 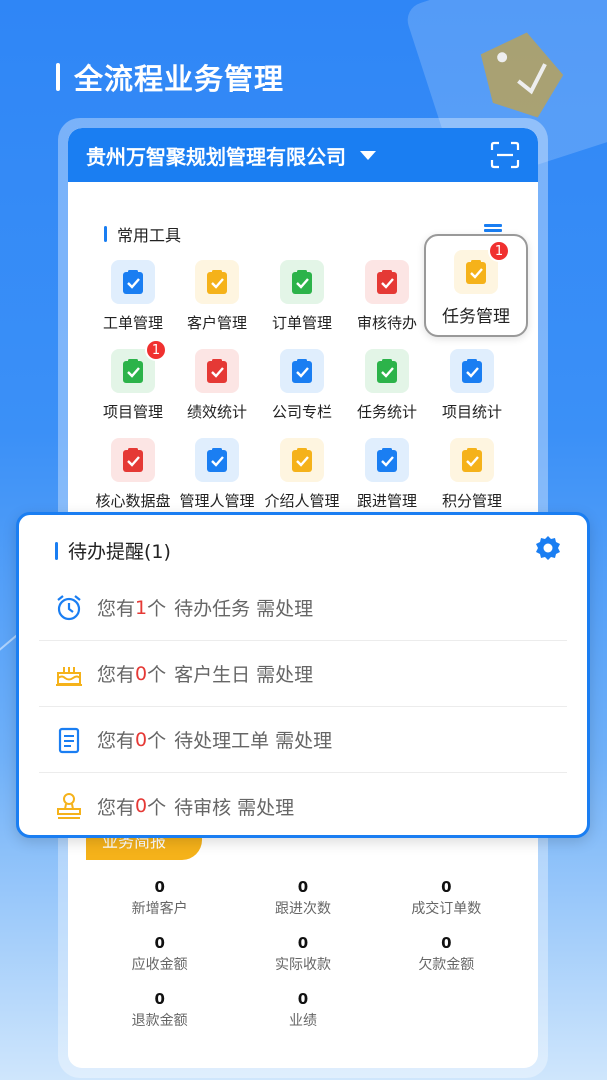 I want to click on tool-referrer: 介绍人管理, so click(x=302, y=474).